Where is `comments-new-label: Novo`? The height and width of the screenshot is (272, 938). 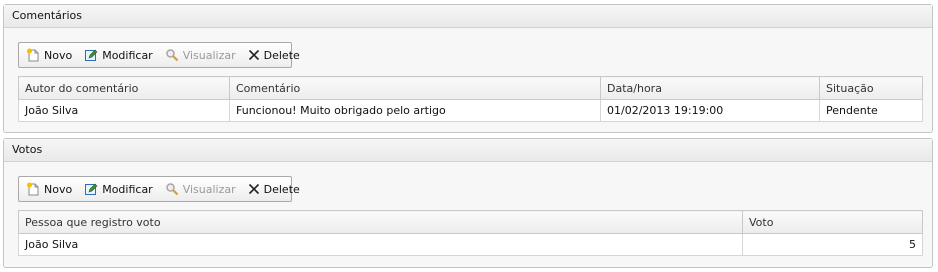 comments-new-label: Novo is located at coordinates (58, 55).